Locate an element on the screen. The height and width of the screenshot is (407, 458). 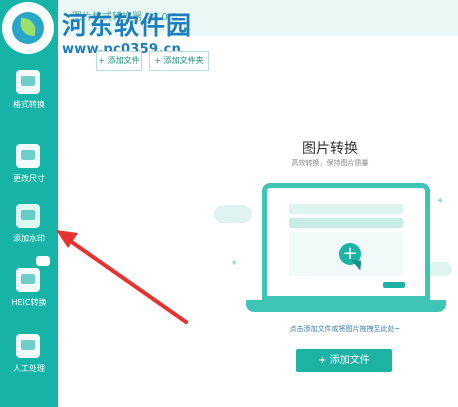
sidebar-item-label: 更改尺寸 is located at coordinates (29, 178).